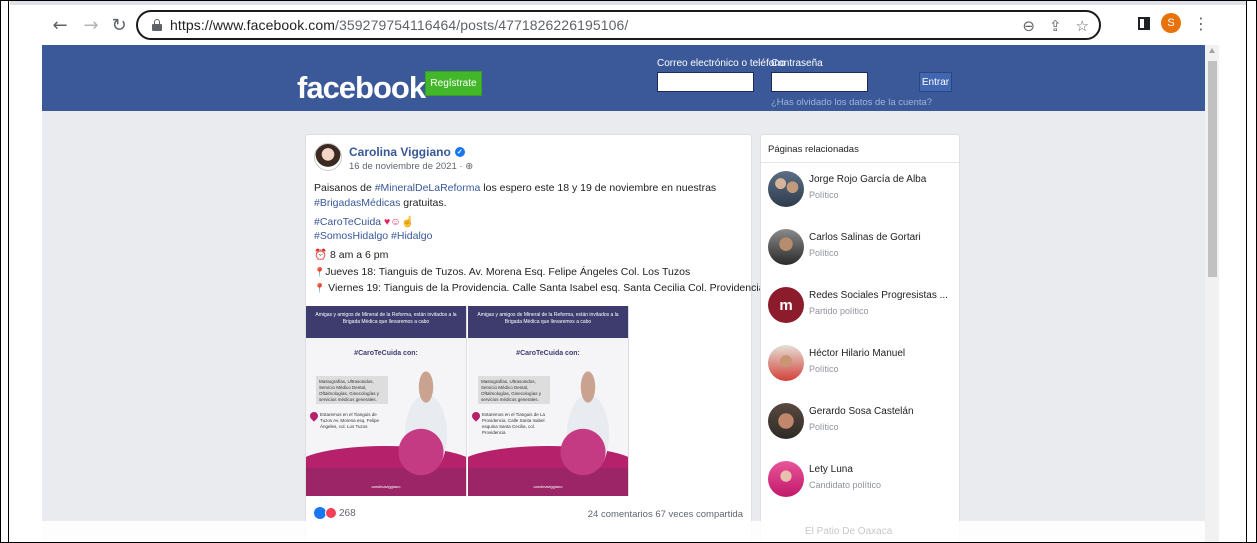 Image resolution: width=1257 pixels, height=543 pixels. Describe the element at coordinates (351, 255) in the screenshot. I see `post-hours: ⏰ 8 am a 6 pm` at that location.